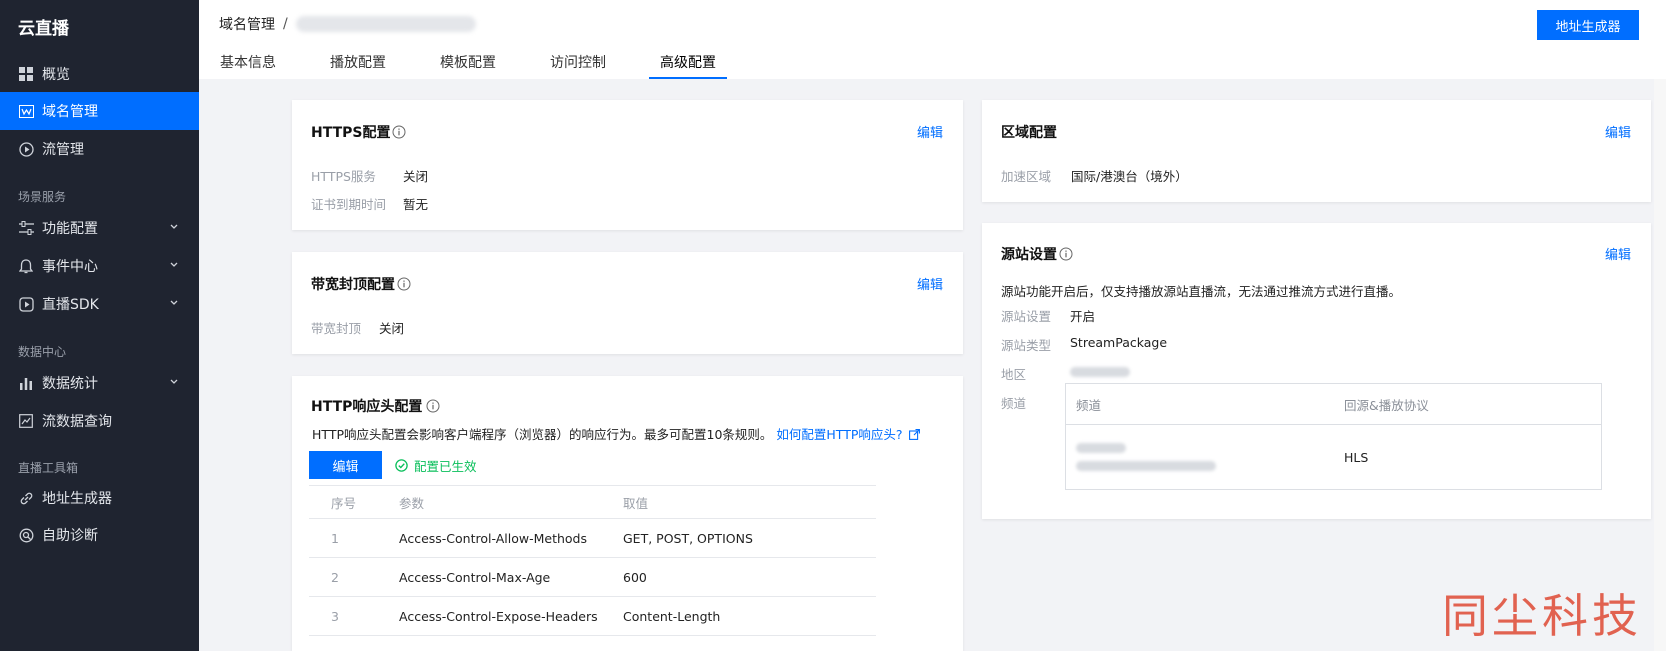  What do you see at coordinates (1201, 291) in the screenshot?
I see `origin-notice: 源站功能开启后，仅支持播放源站直播流，无法通过推流方式进行直播。` at bounding box center [1201, 291].